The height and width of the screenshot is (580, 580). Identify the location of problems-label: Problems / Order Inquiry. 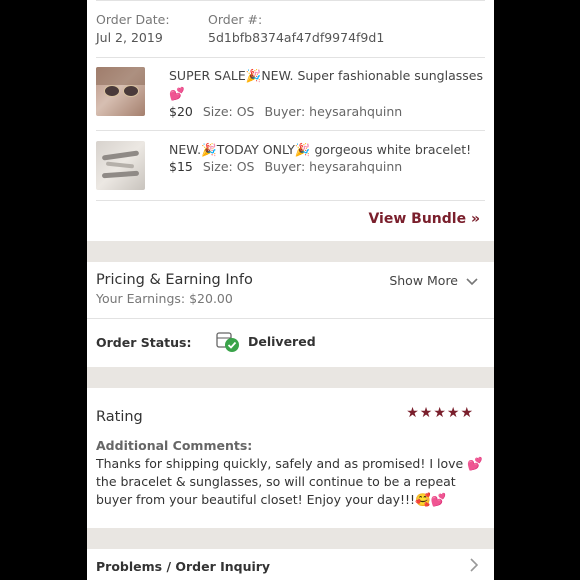
(183, 566).